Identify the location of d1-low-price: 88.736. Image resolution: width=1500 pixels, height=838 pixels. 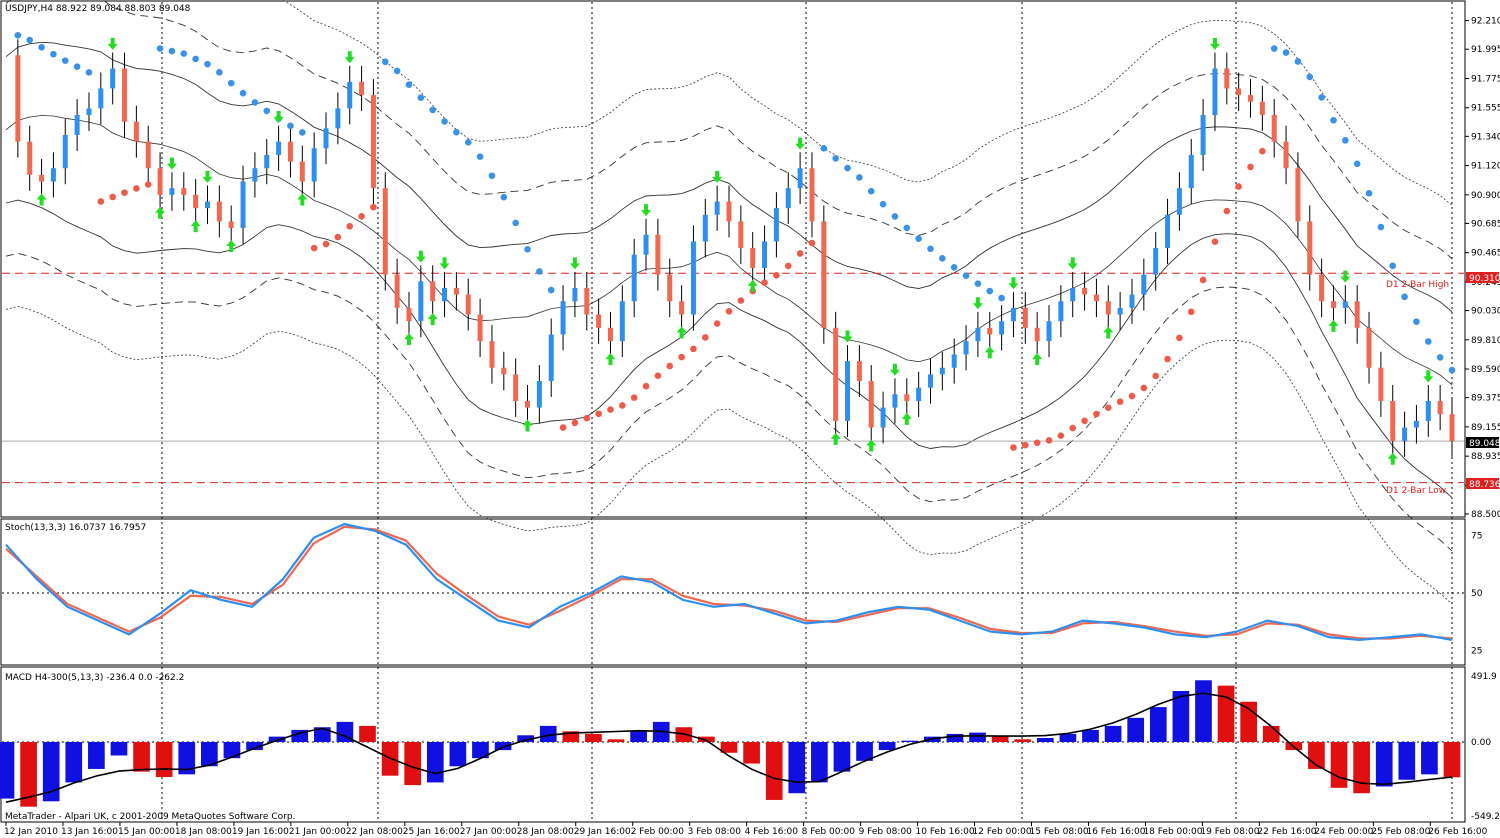
(1484, 485).